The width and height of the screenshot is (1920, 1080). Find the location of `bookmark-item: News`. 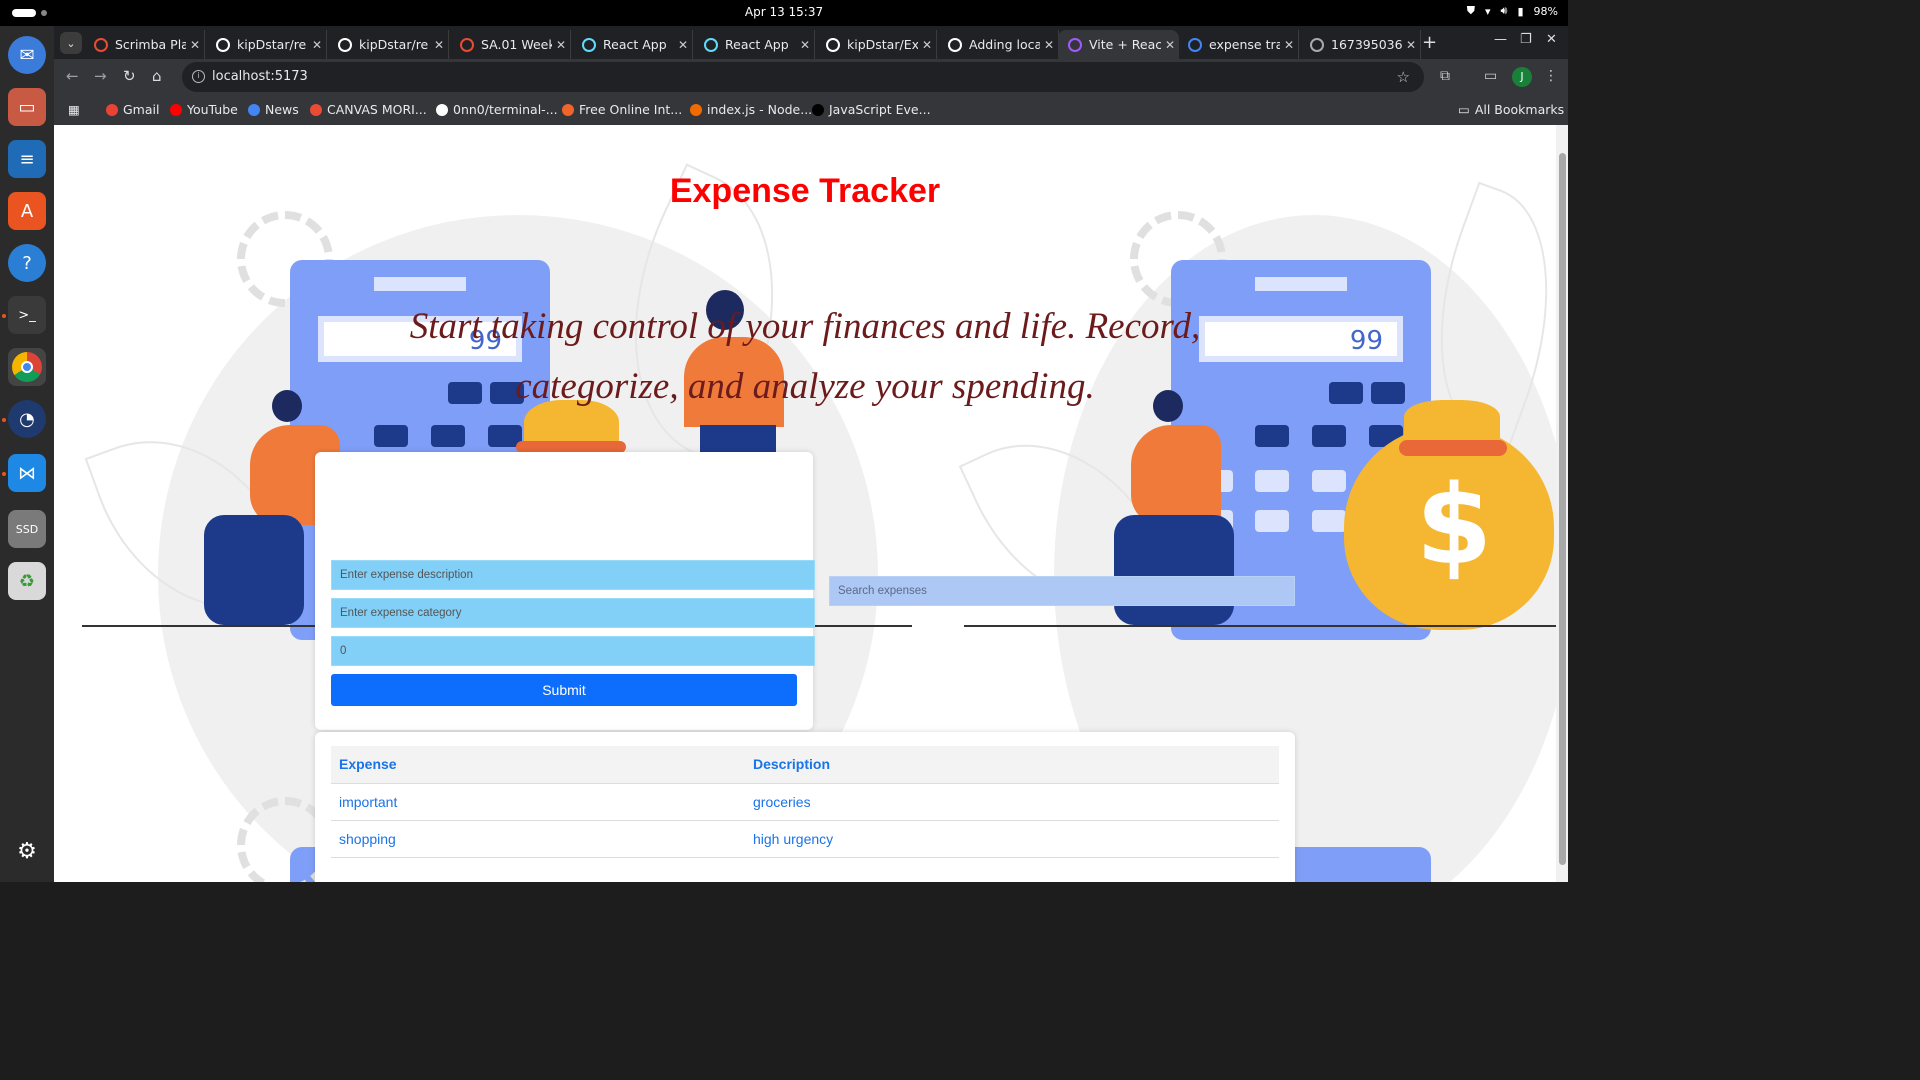

bookmark-item: News is located at coordinates (273, 109).